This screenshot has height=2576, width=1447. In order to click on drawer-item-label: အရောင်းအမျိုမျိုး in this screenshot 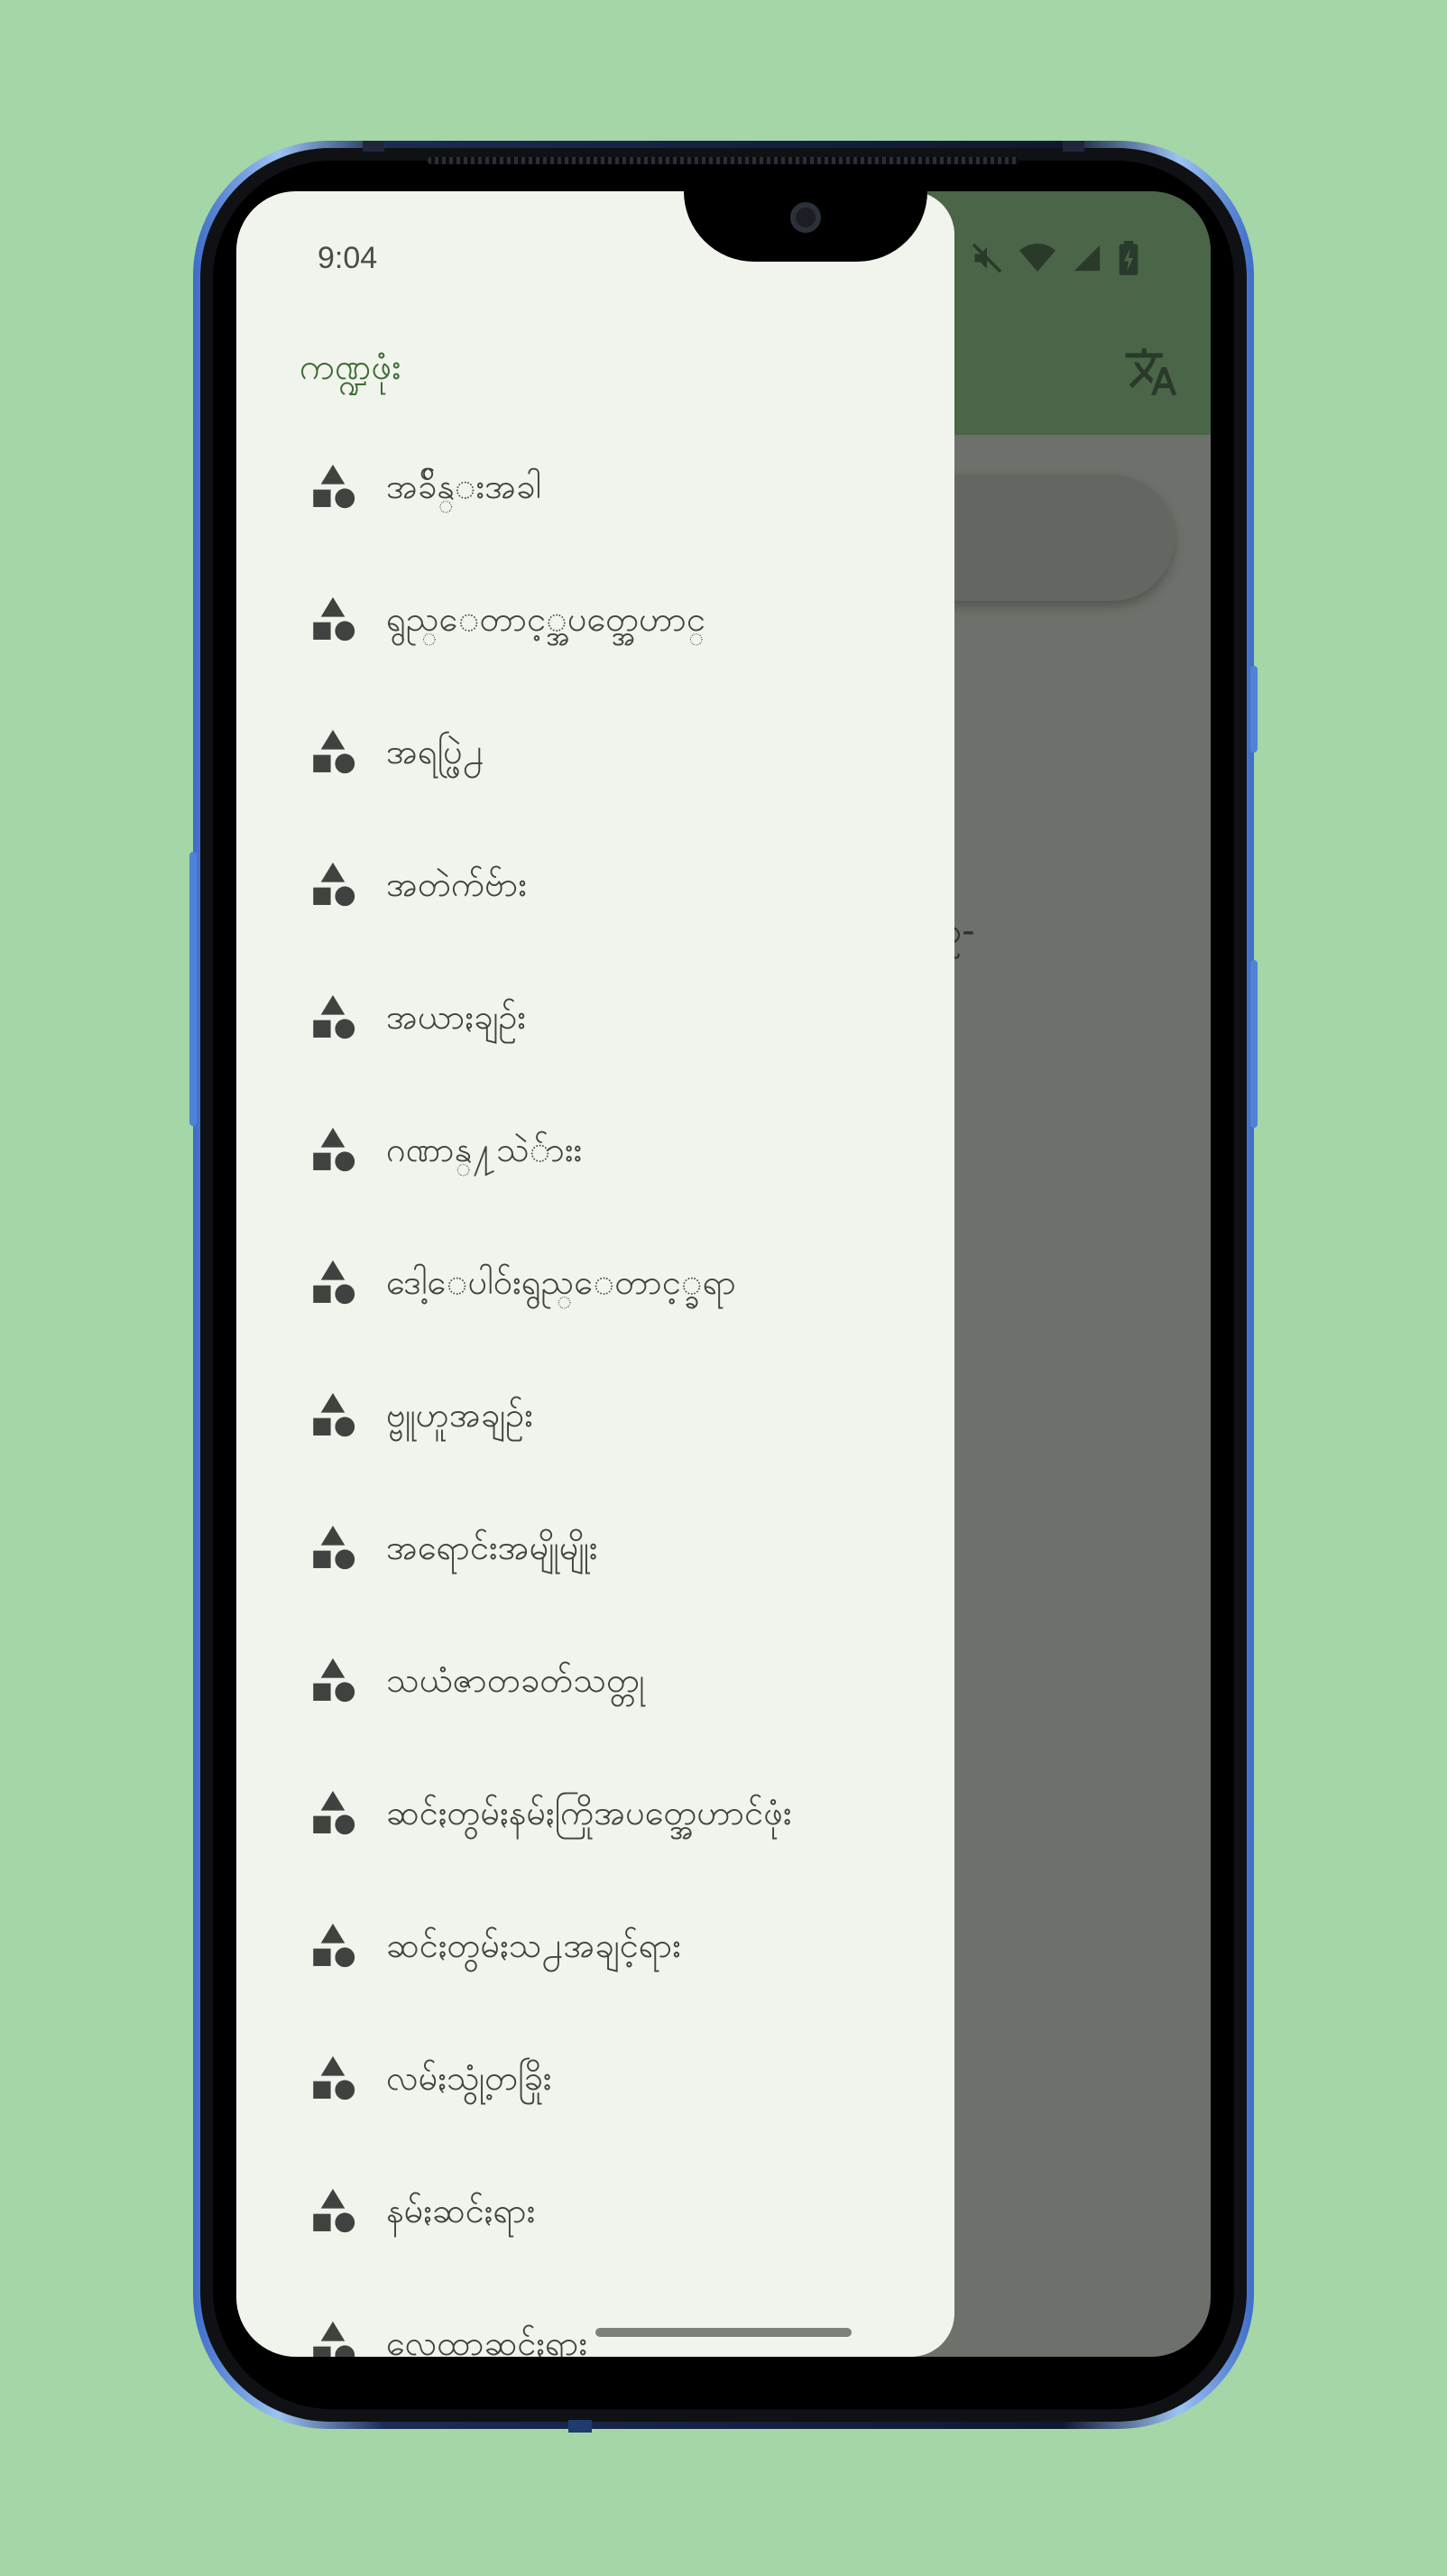, I will do `click(492, 1547)`.